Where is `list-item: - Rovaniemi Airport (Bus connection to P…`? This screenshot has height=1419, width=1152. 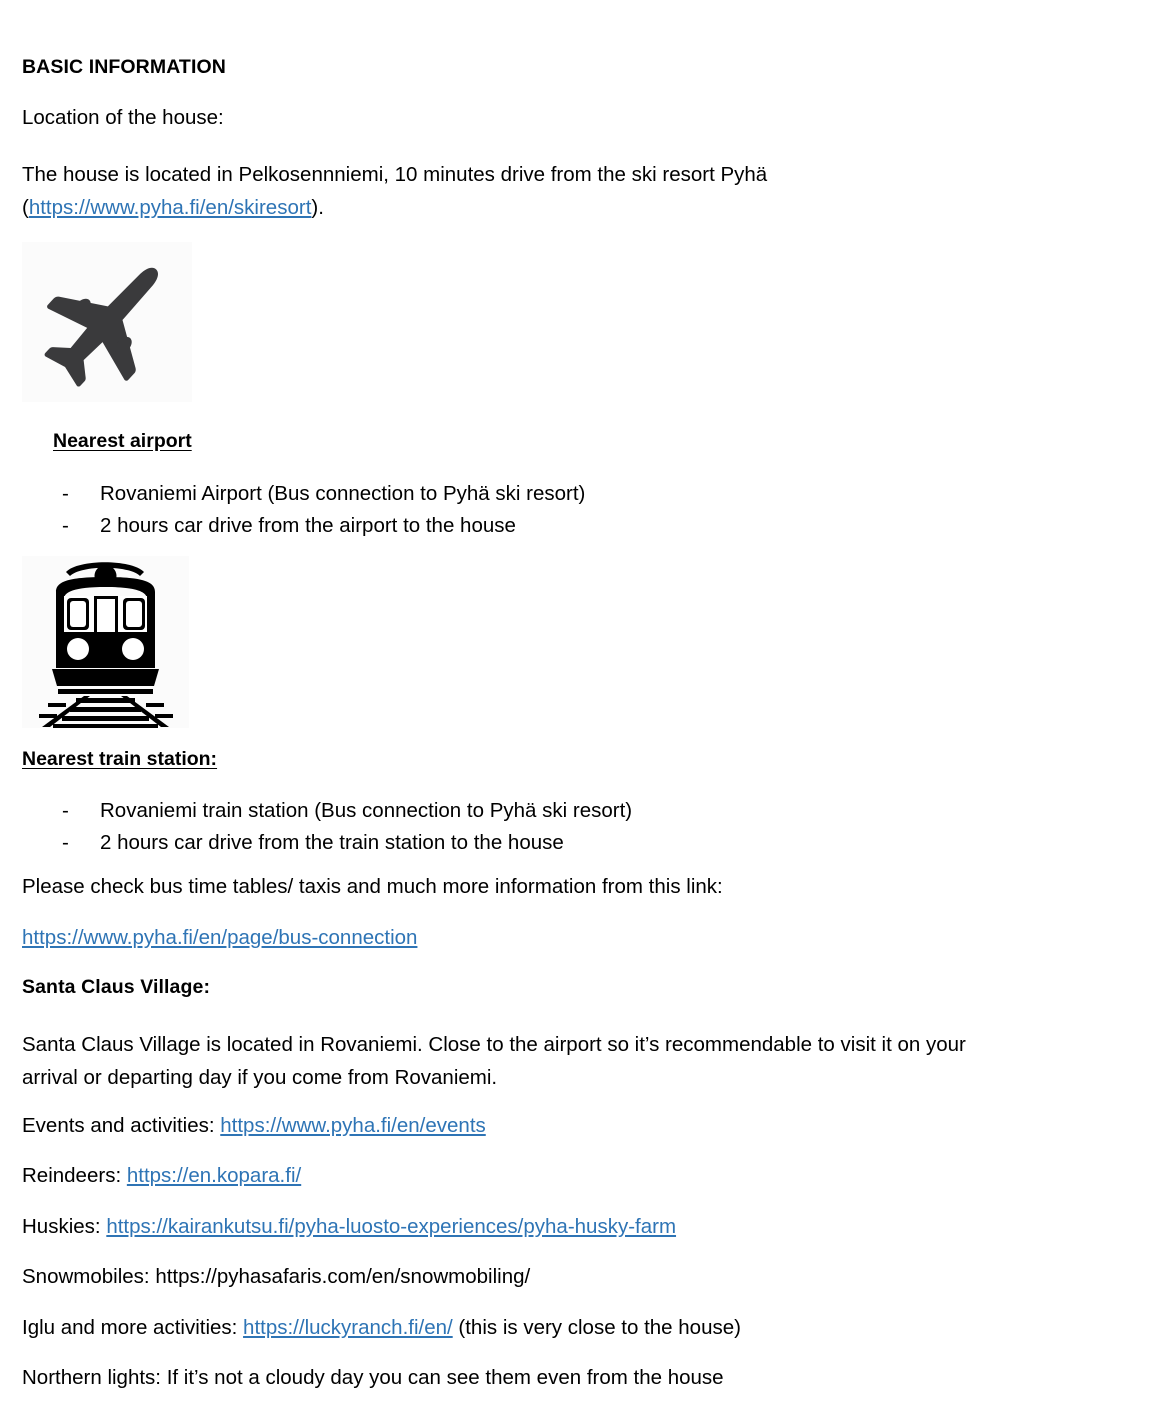 list-item: - Rovaniemi Airport (Bus connection to P… is located at coordinates (521, 494).